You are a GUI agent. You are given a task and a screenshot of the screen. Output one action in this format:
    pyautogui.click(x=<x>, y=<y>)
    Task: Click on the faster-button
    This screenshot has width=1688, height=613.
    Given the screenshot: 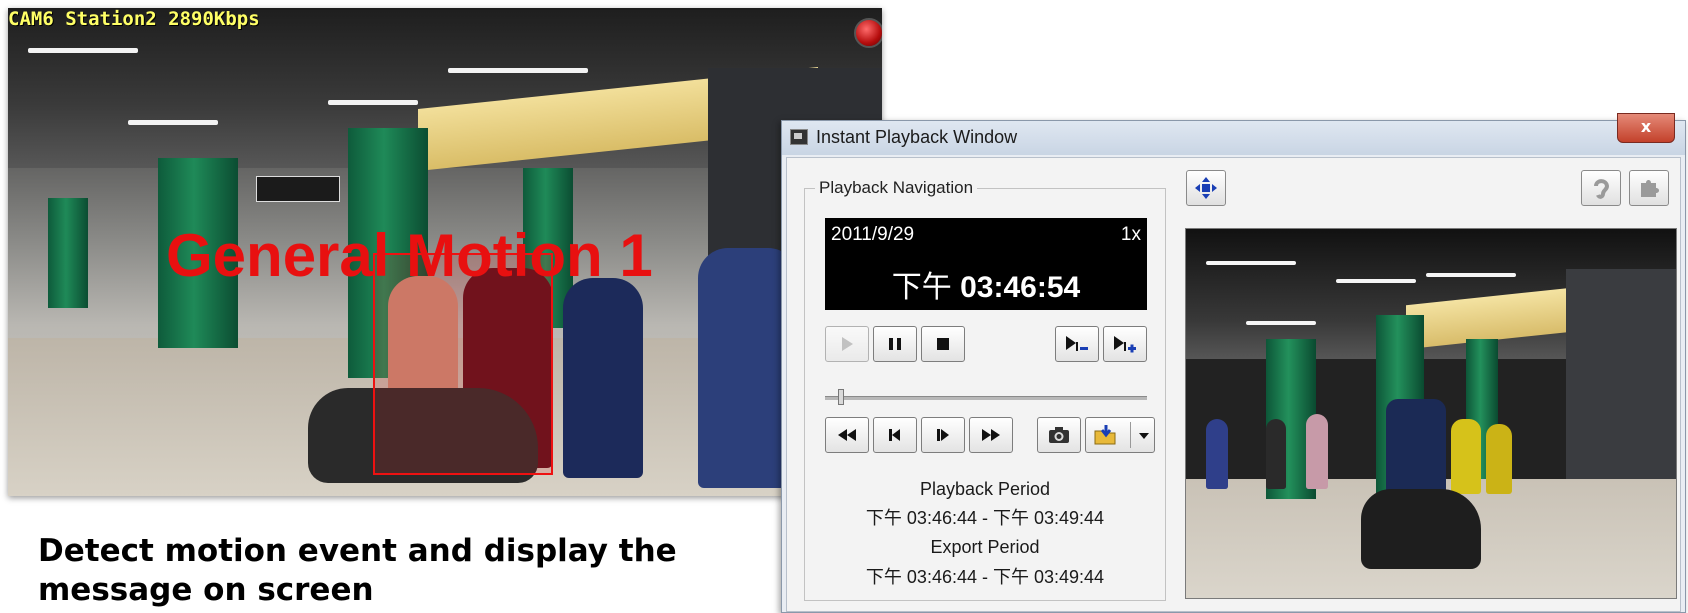 What is the action you would take?
    pyautogui.click(x=1125, y=344)
    